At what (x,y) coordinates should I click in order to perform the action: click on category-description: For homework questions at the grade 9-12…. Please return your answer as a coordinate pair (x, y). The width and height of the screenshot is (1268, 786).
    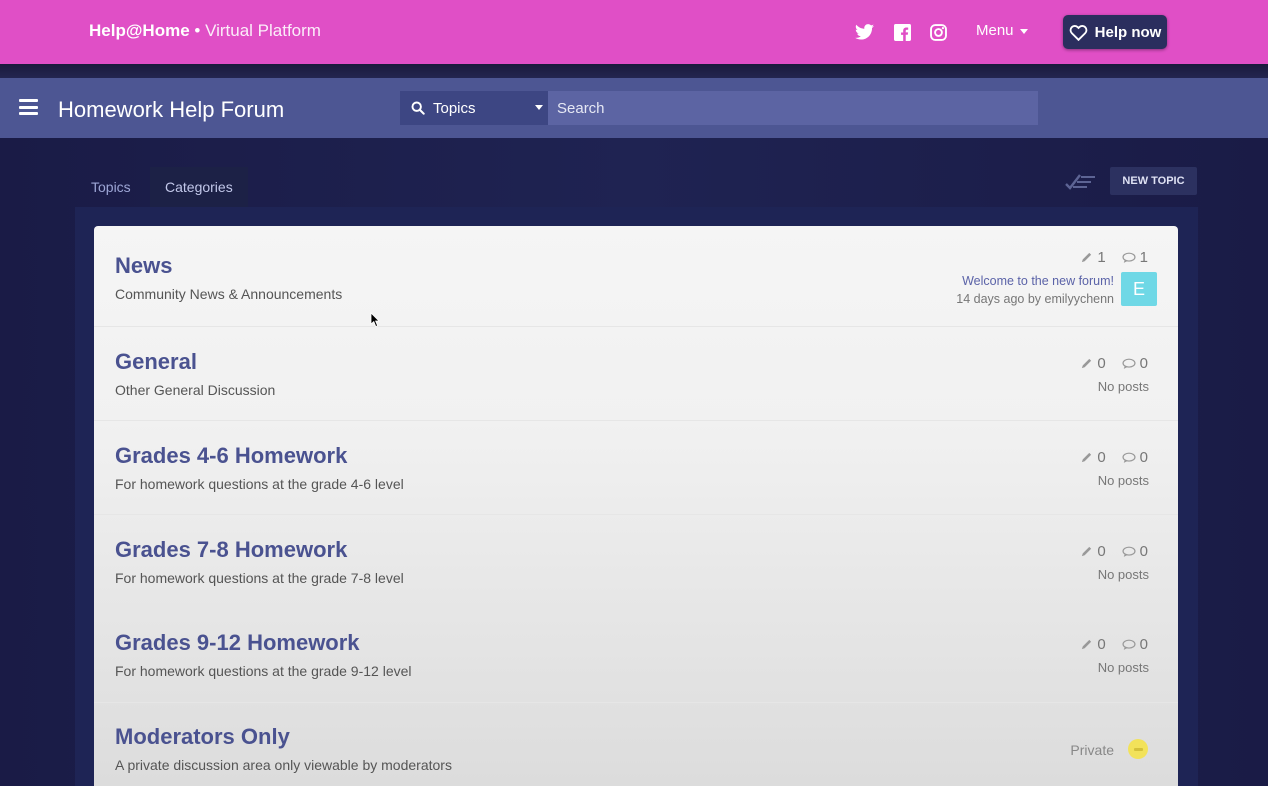
    Looking at the image, I should click on (263, 671).